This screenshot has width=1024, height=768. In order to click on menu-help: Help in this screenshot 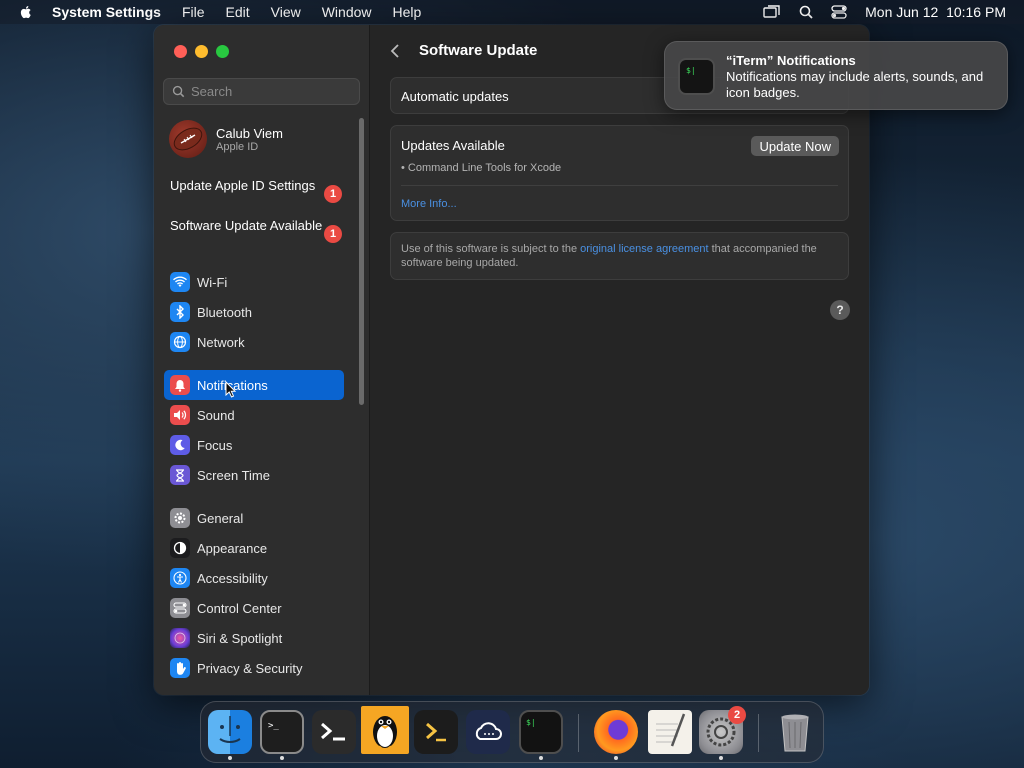, I will do `click(407, 12)`.